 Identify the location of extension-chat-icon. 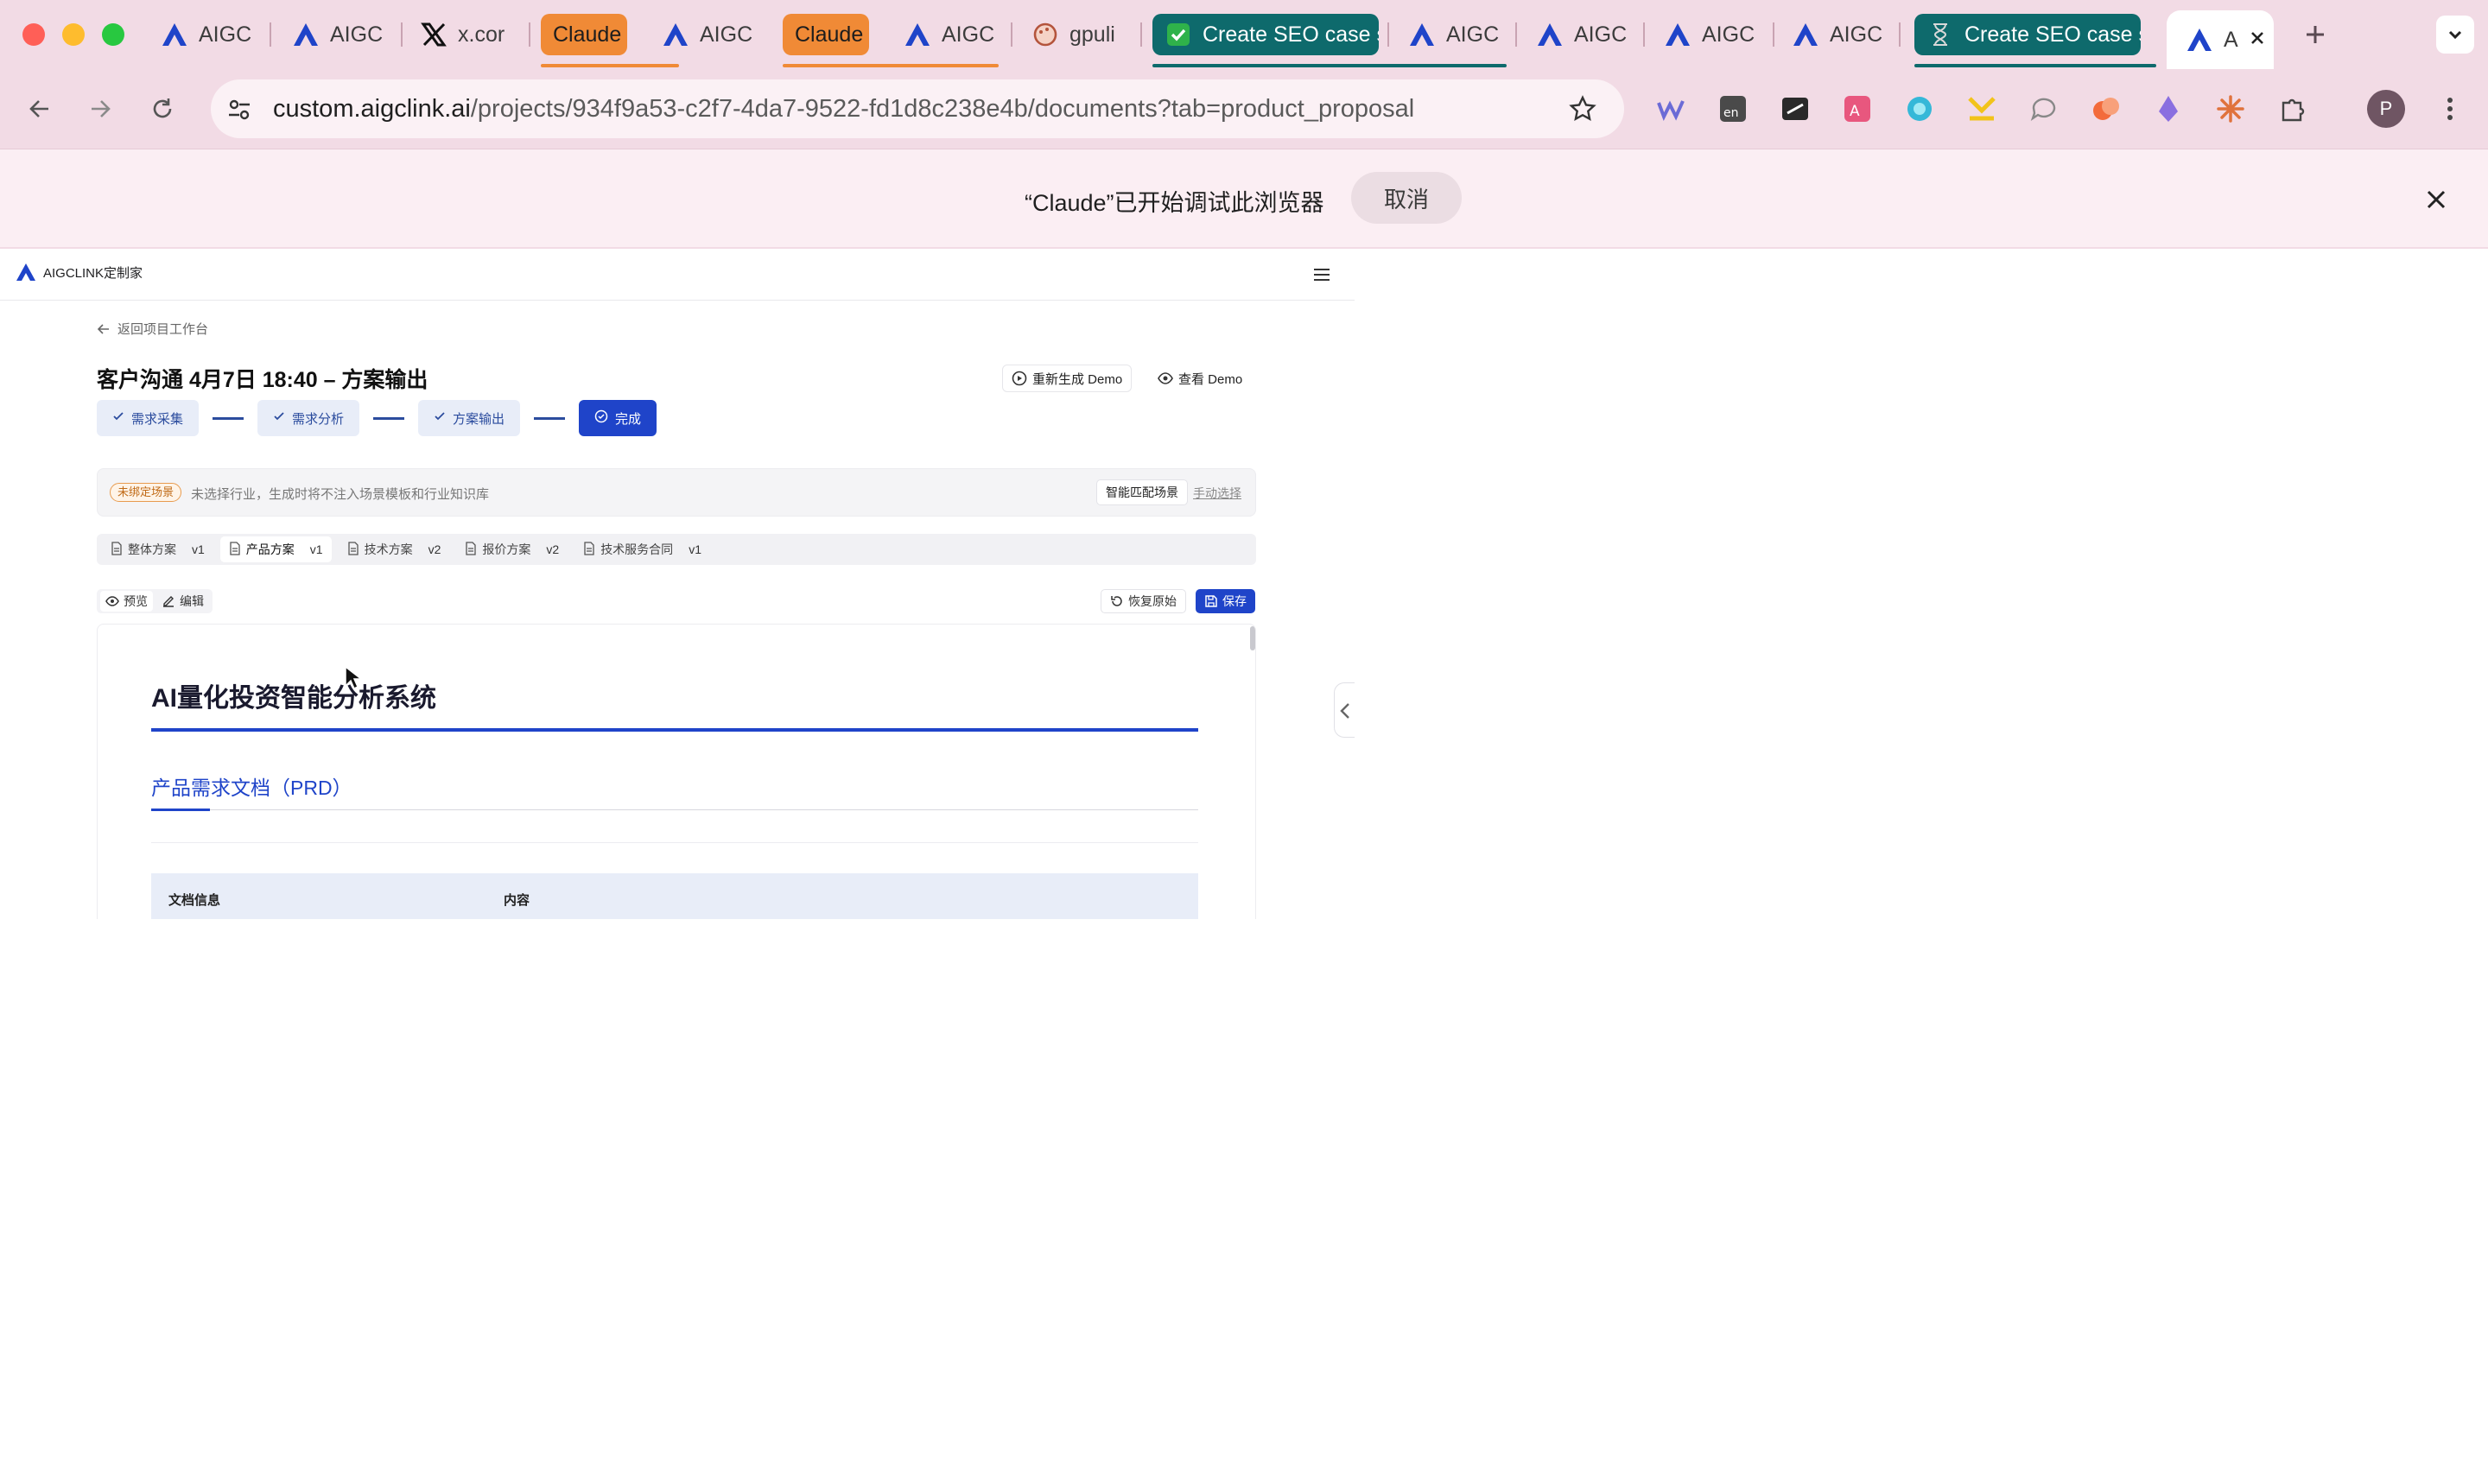
(2044, 109).